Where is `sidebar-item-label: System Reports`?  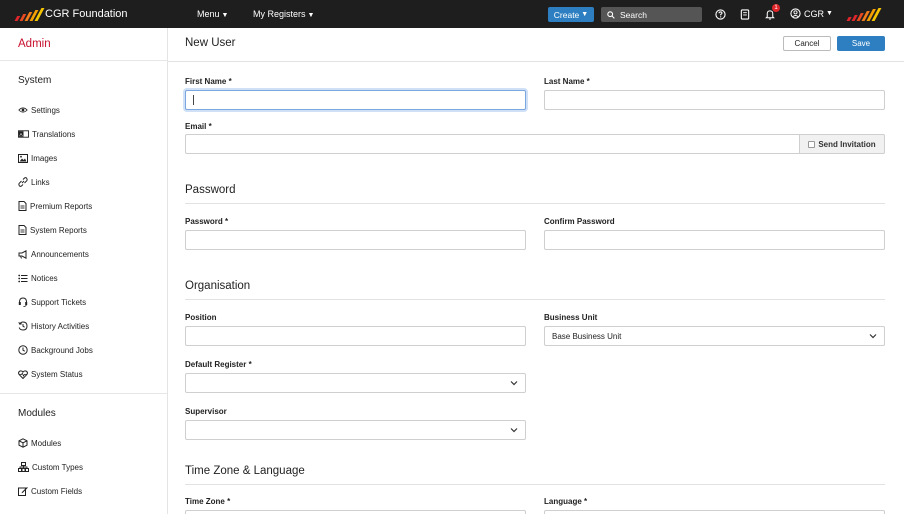
sidebar-item-label: System Reports is located at coordinates (58, 230).